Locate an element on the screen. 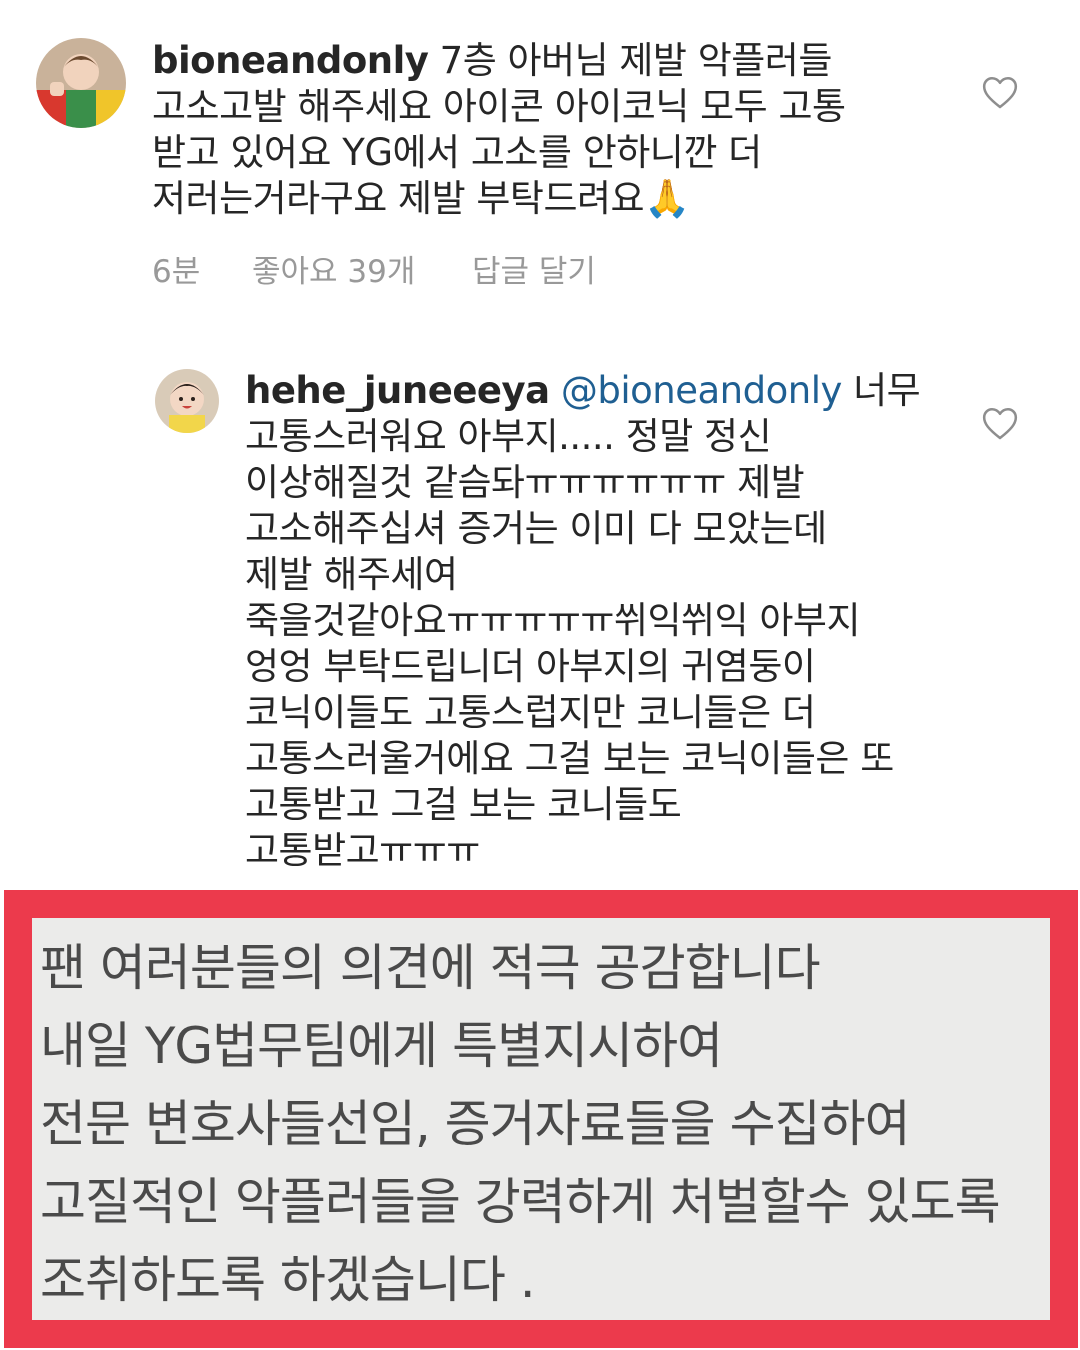  reply-username: hehe_juneeeya is located at coordinates (397, 390).